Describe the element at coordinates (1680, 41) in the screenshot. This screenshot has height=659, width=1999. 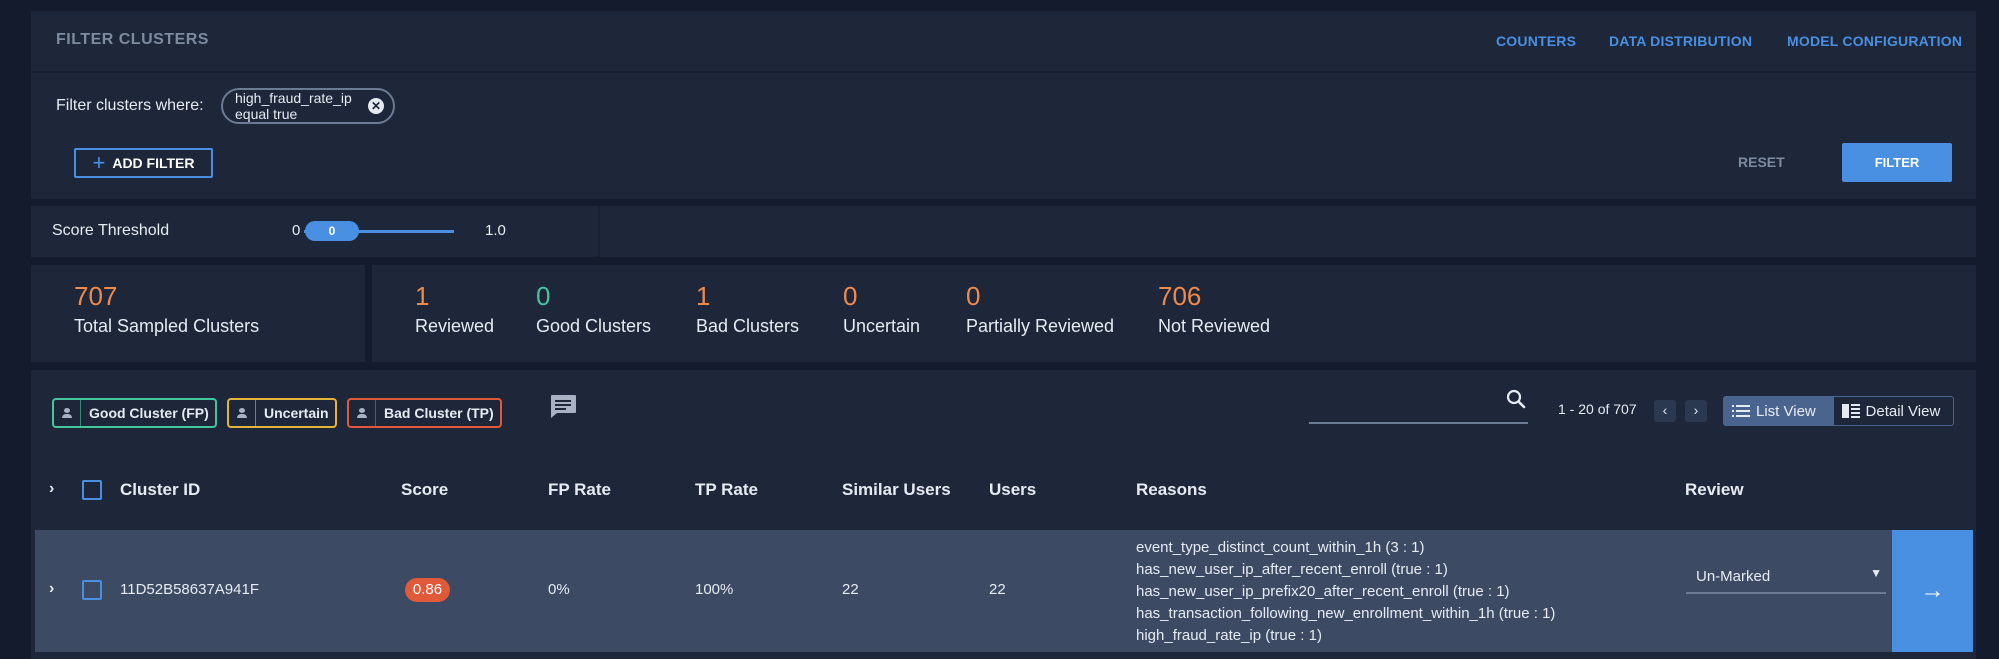
I see `data-distribution-link: DATA DISTRIBUTION` at that location.